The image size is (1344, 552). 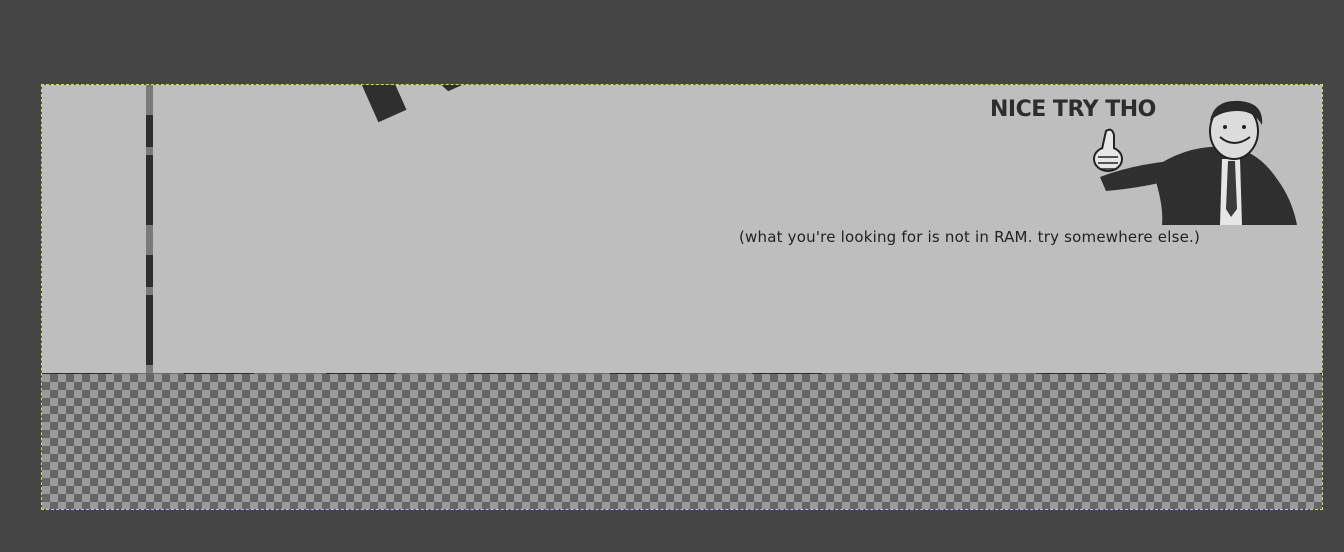 What do you see at coordinates (149, 229) in the screenshot?
I see `layer-boundary-vertical` at bounding box center [149, 229].